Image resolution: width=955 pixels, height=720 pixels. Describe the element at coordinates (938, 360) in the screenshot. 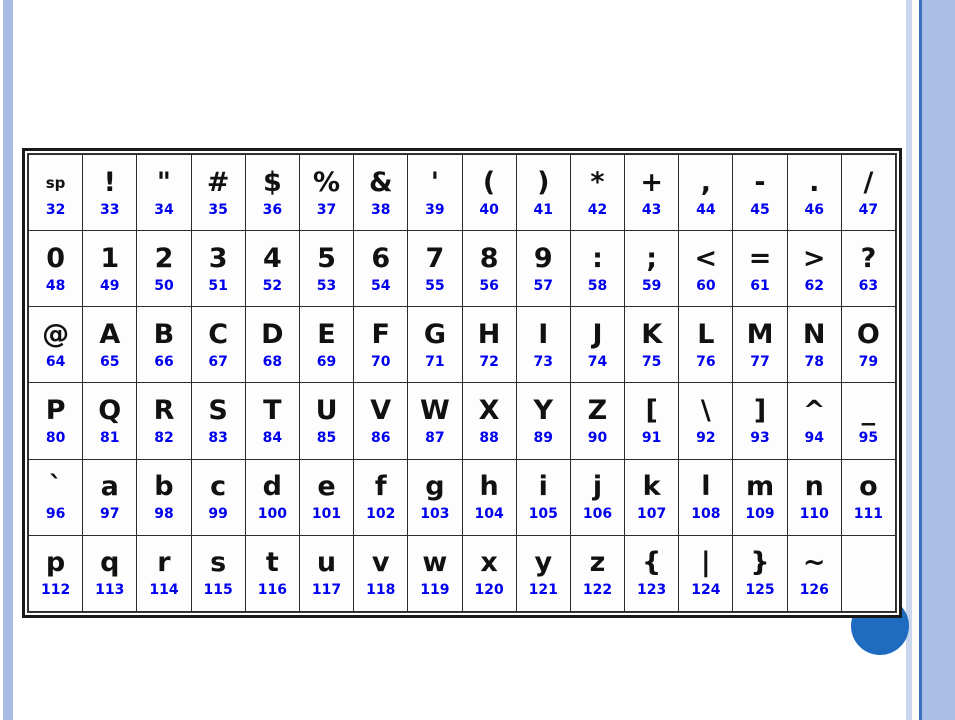

I see `slide-accent-bar-right` at that location.